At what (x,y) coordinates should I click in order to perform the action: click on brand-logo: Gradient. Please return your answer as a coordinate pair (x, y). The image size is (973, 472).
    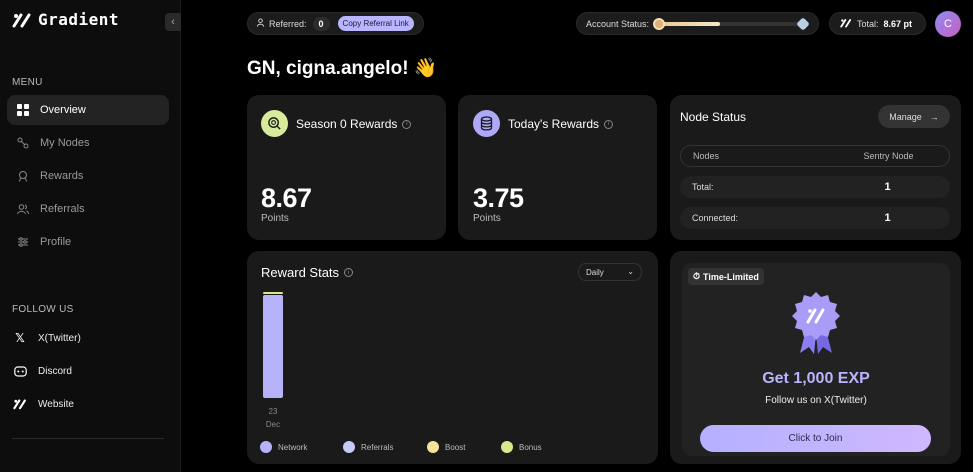
    Looking at the image, I should click on (65, 19).